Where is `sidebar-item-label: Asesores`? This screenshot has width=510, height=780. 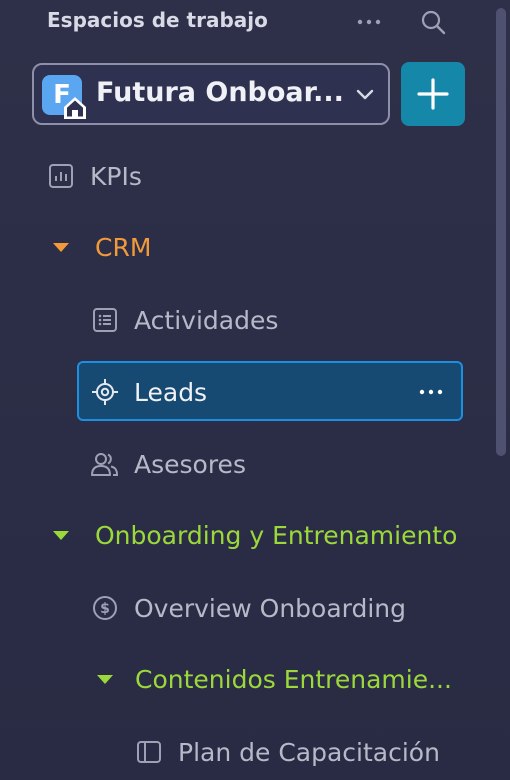
sidebar-item-label: Asesores is located at coordinates (190, 464).